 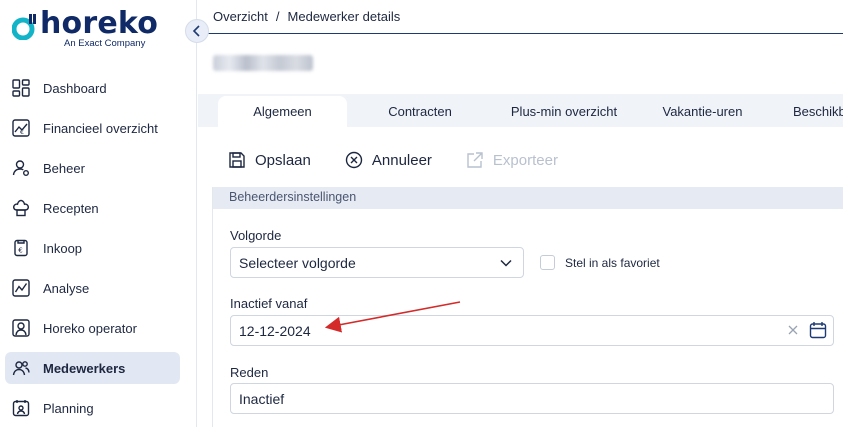 I want to click on sidebar-item-label: Horeko operator, so click(x=90, y=328).